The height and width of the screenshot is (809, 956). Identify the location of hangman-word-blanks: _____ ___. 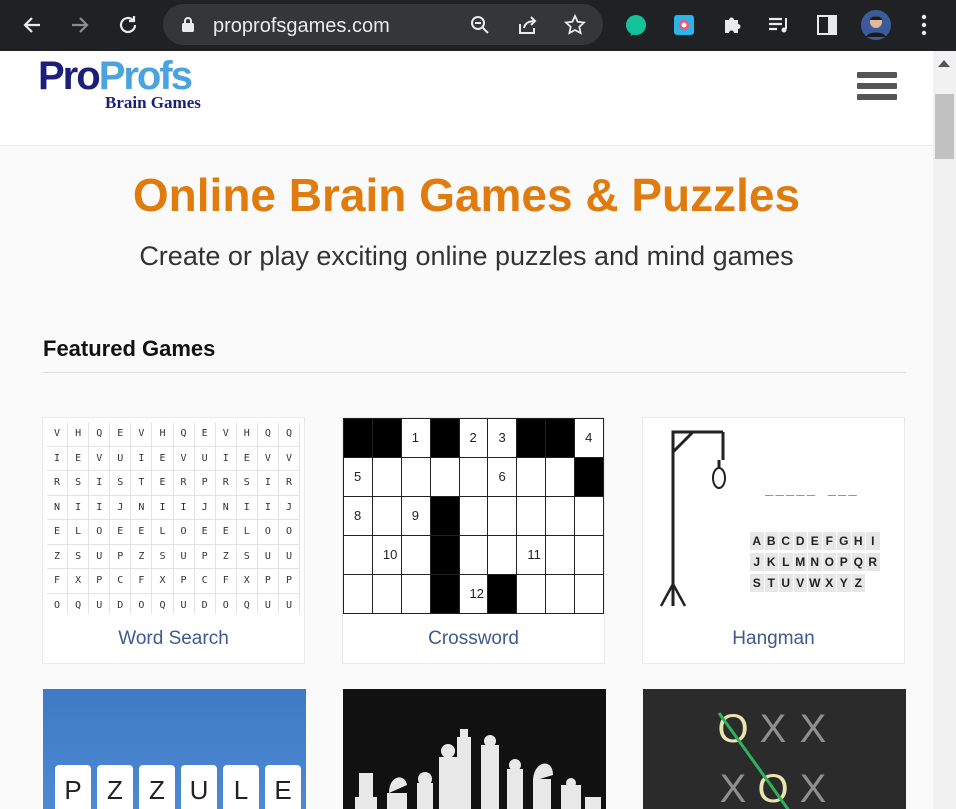
(812, 488).